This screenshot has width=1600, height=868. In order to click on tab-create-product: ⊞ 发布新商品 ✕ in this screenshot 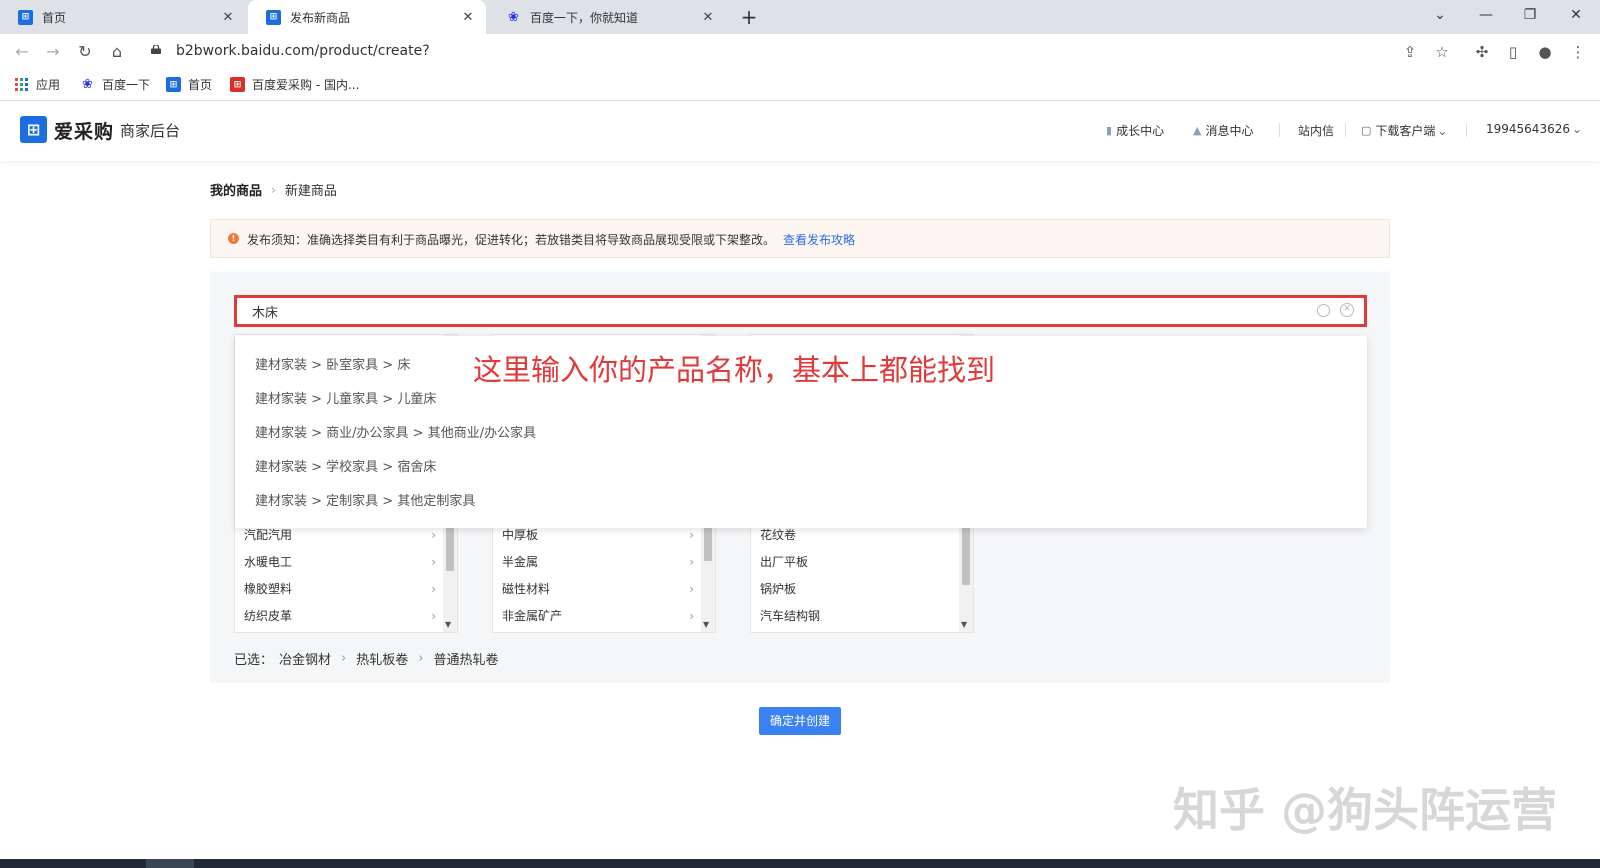, I will do `click(367, 17)`.